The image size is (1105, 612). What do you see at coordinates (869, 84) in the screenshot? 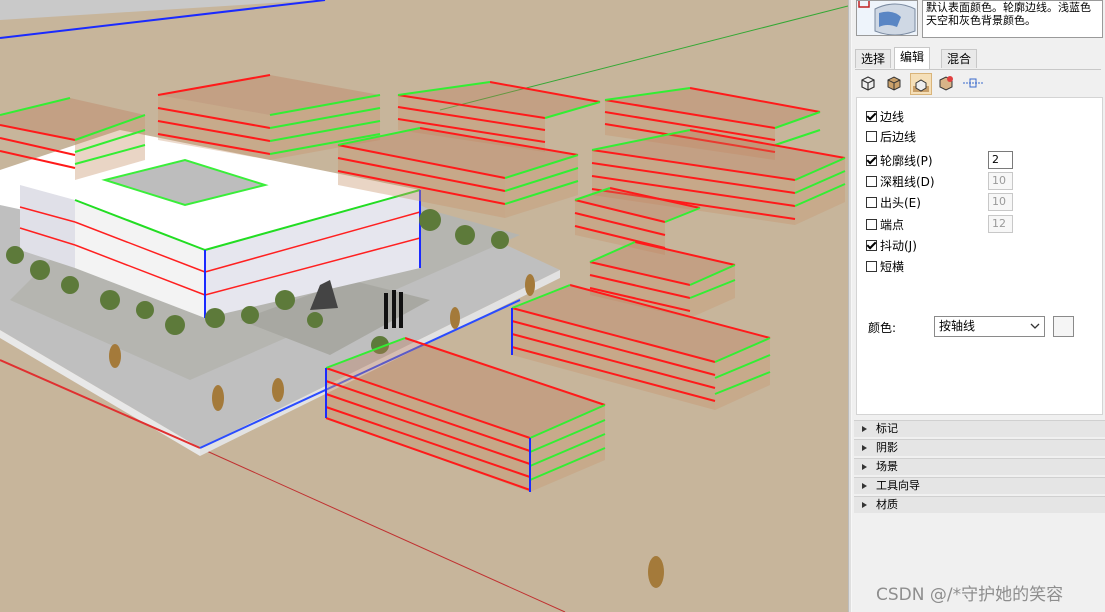
I see `edge-settings-icon` at bounding box center [869, 84].